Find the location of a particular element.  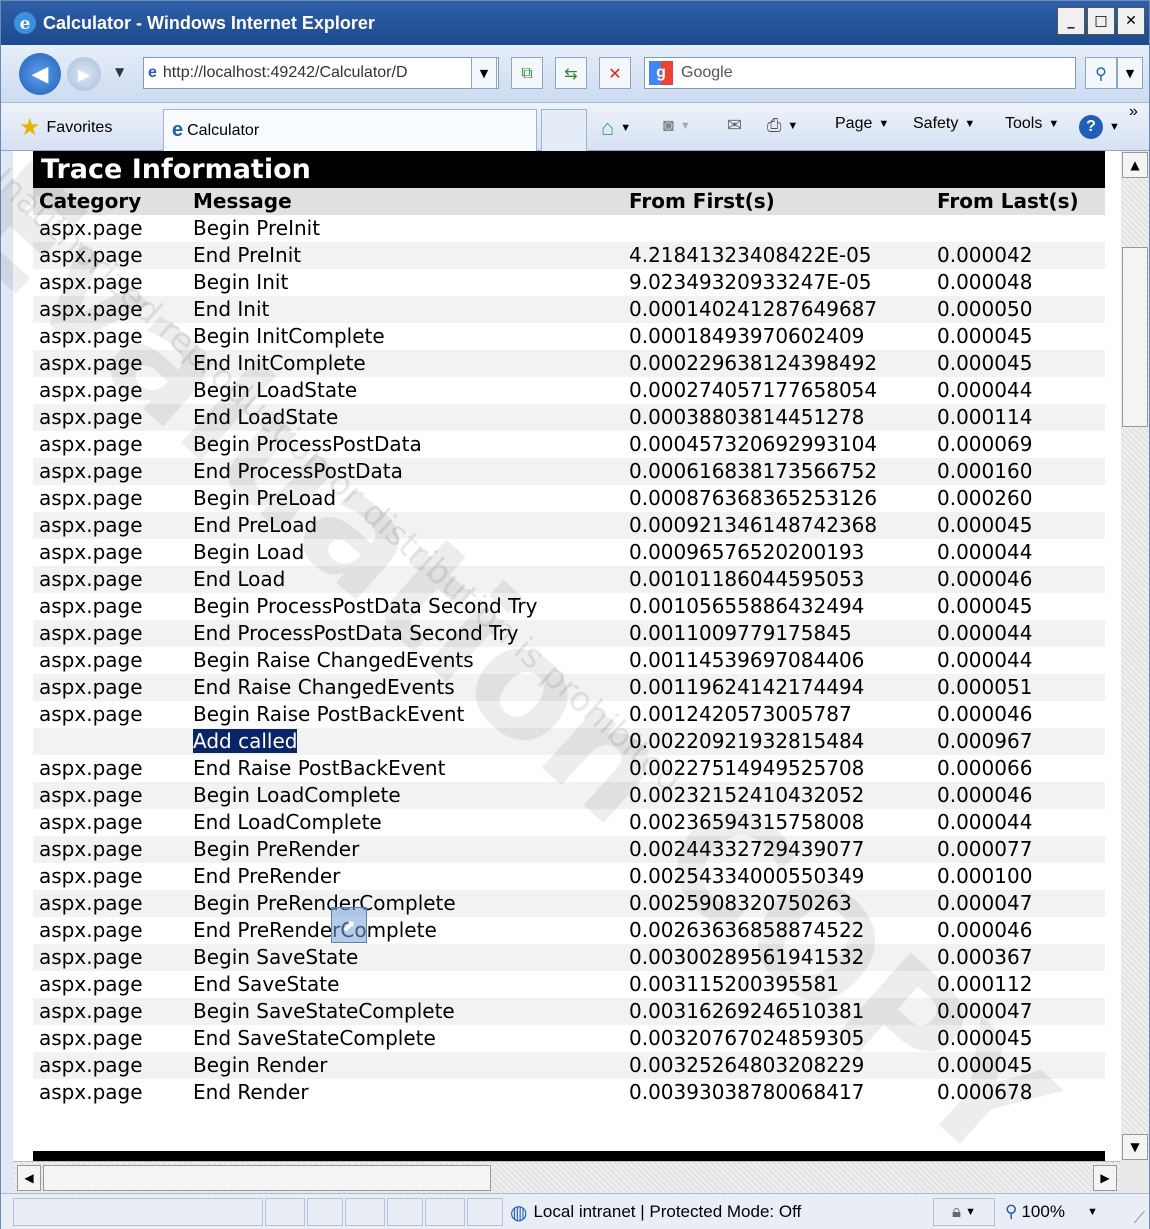

address-input: http://localhost:49242/Calculator/D is located at coordinates (285, 73).